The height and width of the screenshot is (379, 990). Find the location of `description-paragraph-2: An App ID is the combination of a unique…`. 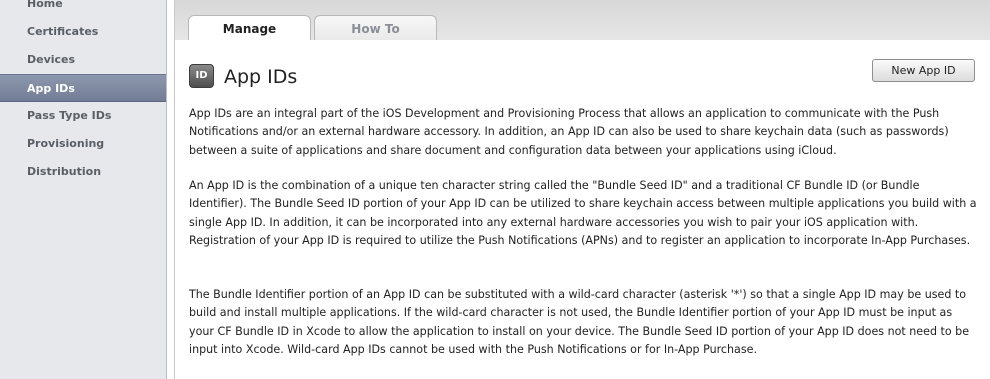

description-paragraph-2: An App ID is the combination of a unique… is located at coordinates (583, 213).